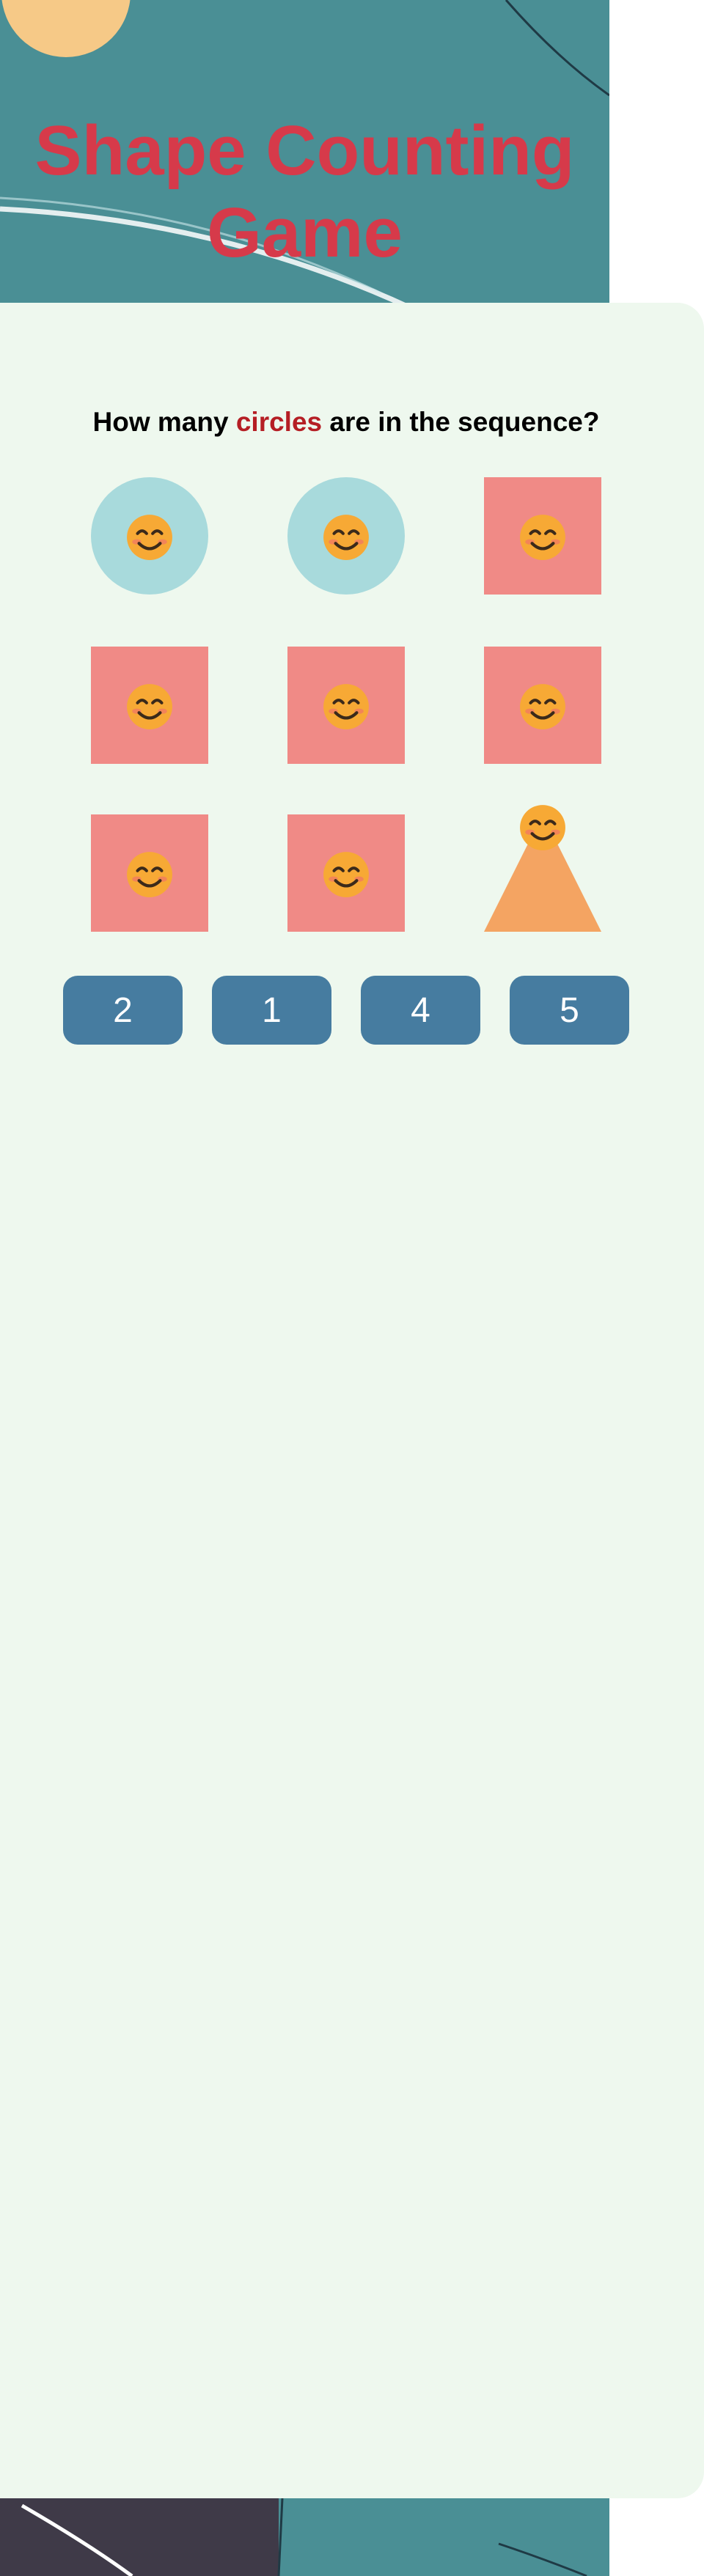 The height and width of the screenshot is (2576, 704). I want to click on answer-button-1: 2, so click(123, 1010).